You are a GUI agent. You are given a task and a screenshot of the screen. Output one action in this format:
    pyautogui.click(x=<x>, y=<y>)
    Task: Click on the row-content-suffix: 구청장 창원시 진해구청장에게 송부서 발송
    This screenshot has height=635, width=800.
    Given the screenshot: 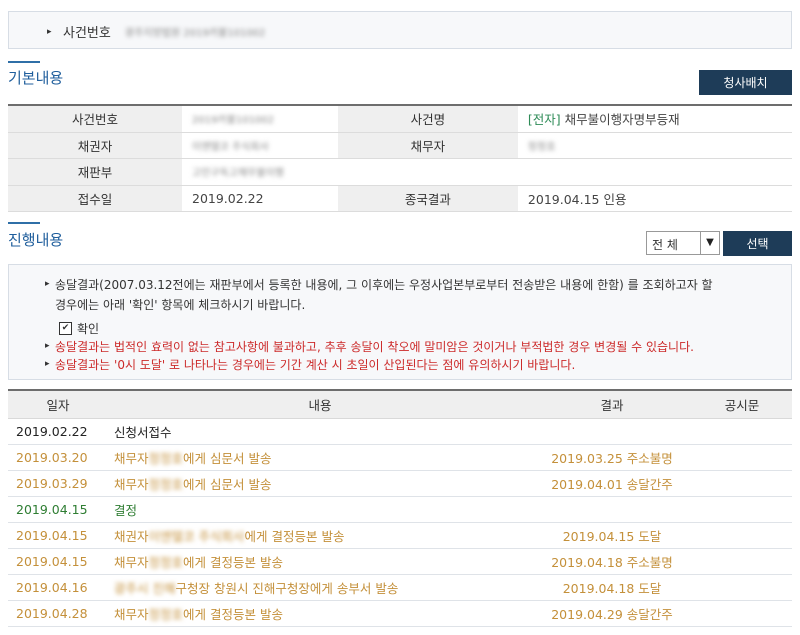 What is the action you would take?
    pyautogui.click(x=287, y=588)
    